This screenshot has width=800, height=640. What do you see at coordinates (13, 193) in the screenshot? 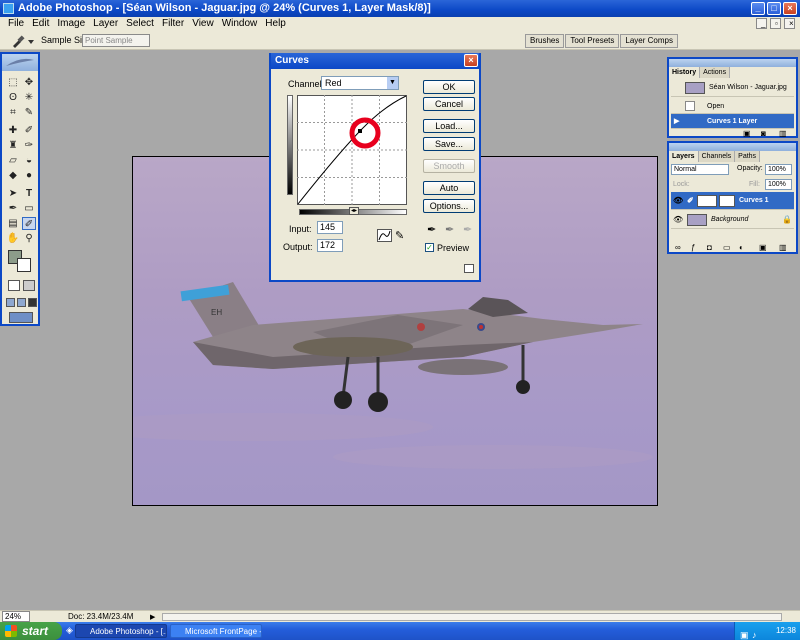
I see `path-selection-tool-icon: ➤` at bounding box center [13, 193].